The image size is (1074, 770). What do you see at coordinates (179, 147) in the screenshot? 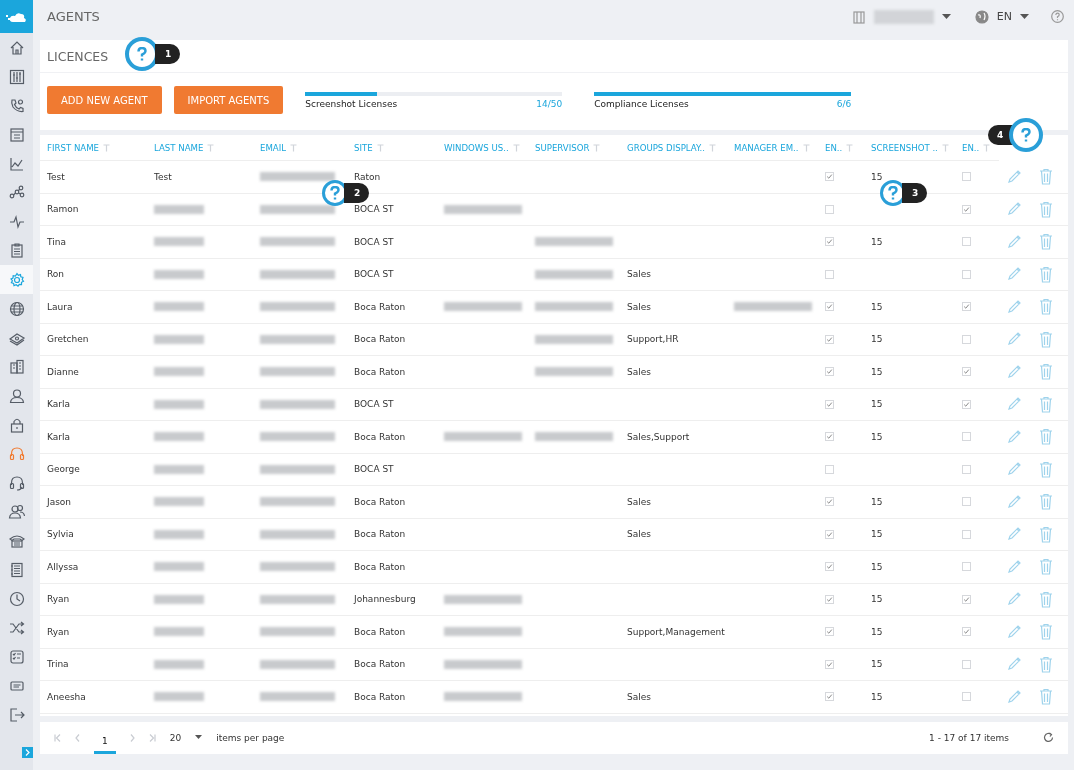
I see `column-header: LAST NAME` at bounding box center [179, 147].